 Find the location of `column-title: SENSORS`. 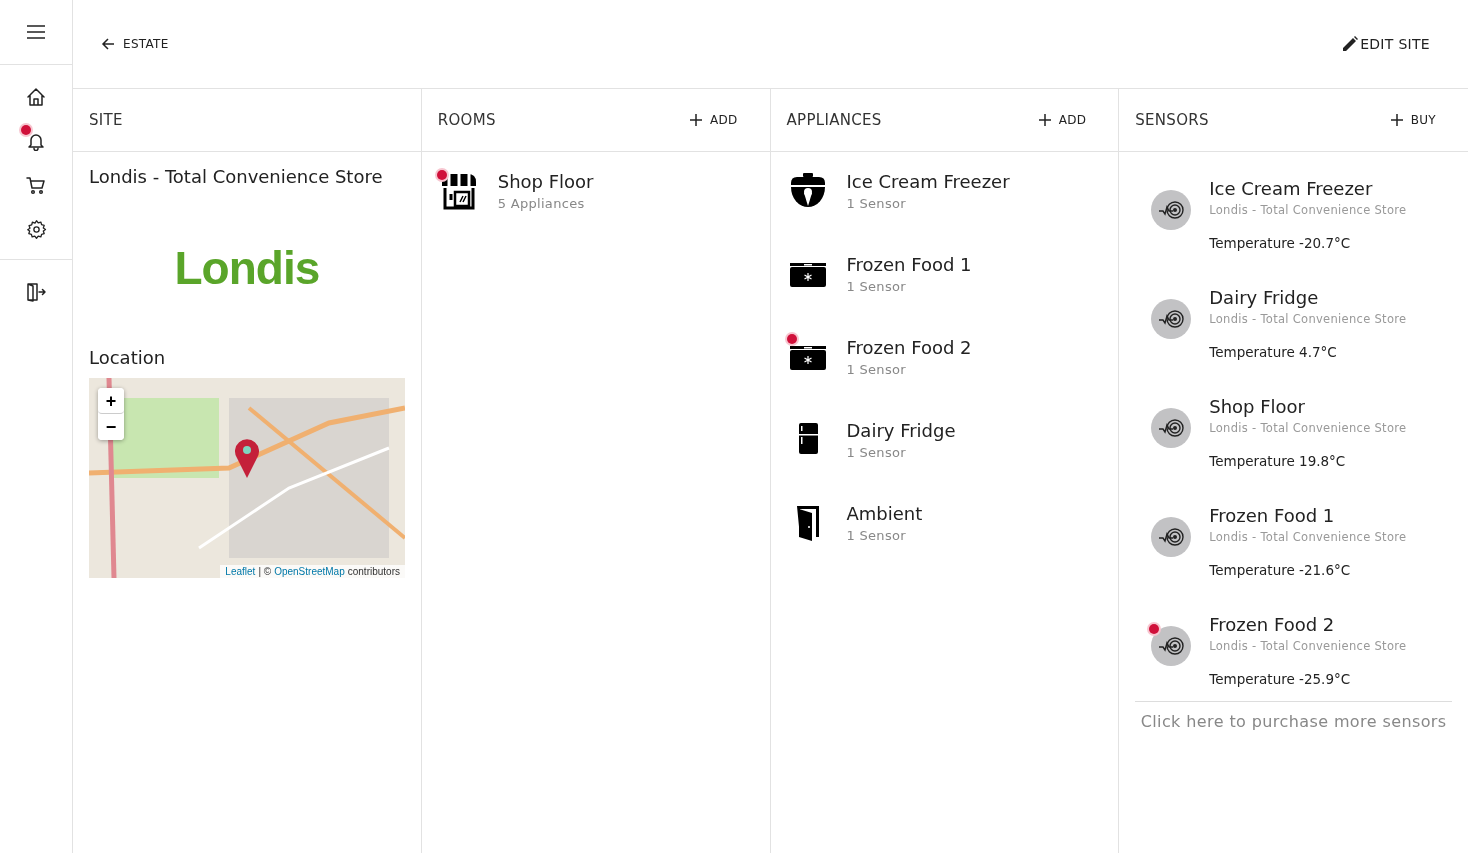

column-title: SENSORS is located at coordinates (1172, 120).